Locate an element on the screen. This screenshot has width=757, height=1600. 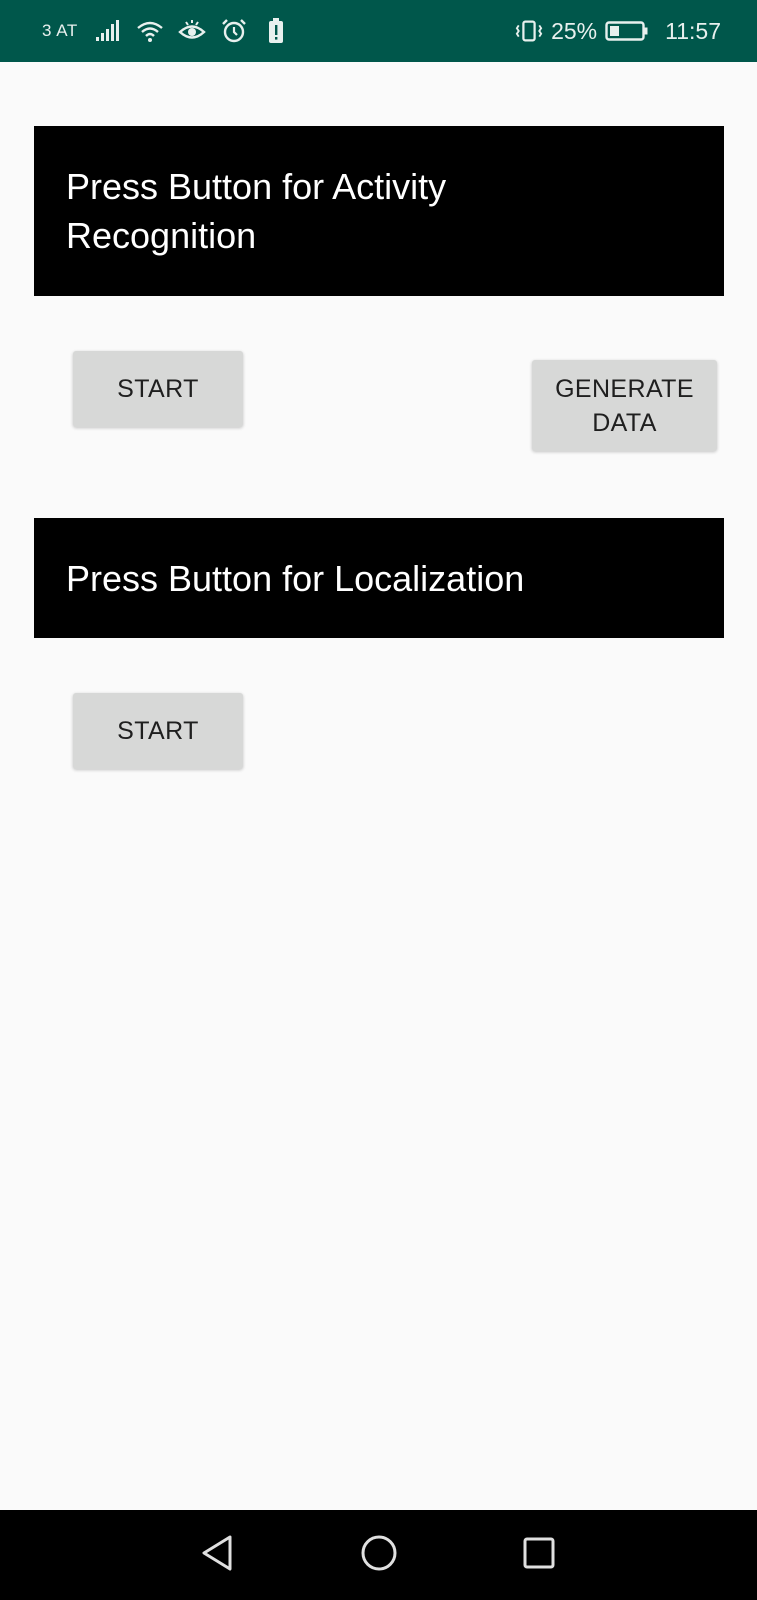
status-right-group: 25% 11:57 is located at coordinates (618, 31).